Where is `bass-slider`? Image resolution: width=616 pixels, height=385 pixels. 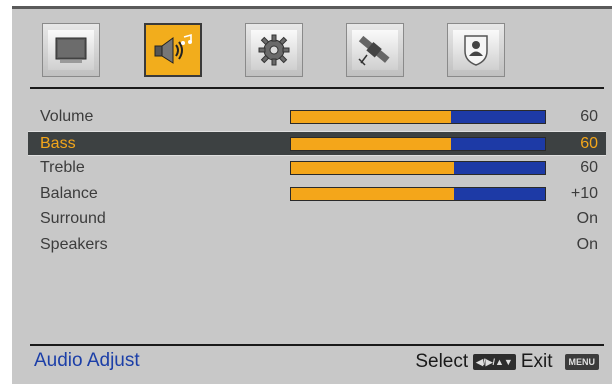
bass-slider is located at coordinates (418, 143).